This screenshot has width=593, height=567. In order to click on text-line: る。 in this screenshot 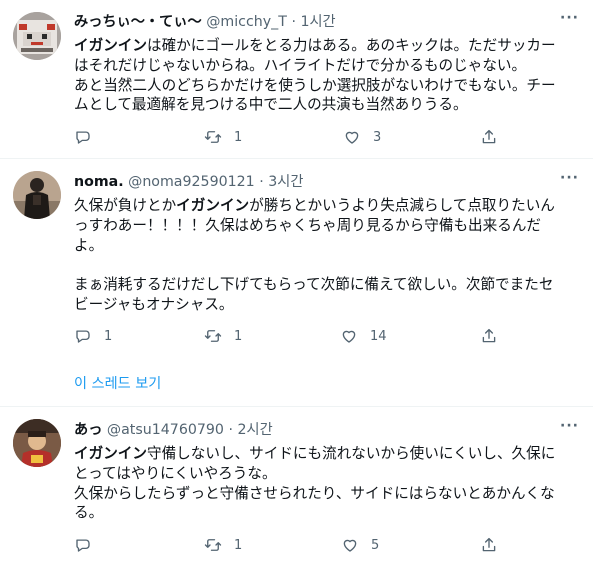, I will do `click(89, 513)`.